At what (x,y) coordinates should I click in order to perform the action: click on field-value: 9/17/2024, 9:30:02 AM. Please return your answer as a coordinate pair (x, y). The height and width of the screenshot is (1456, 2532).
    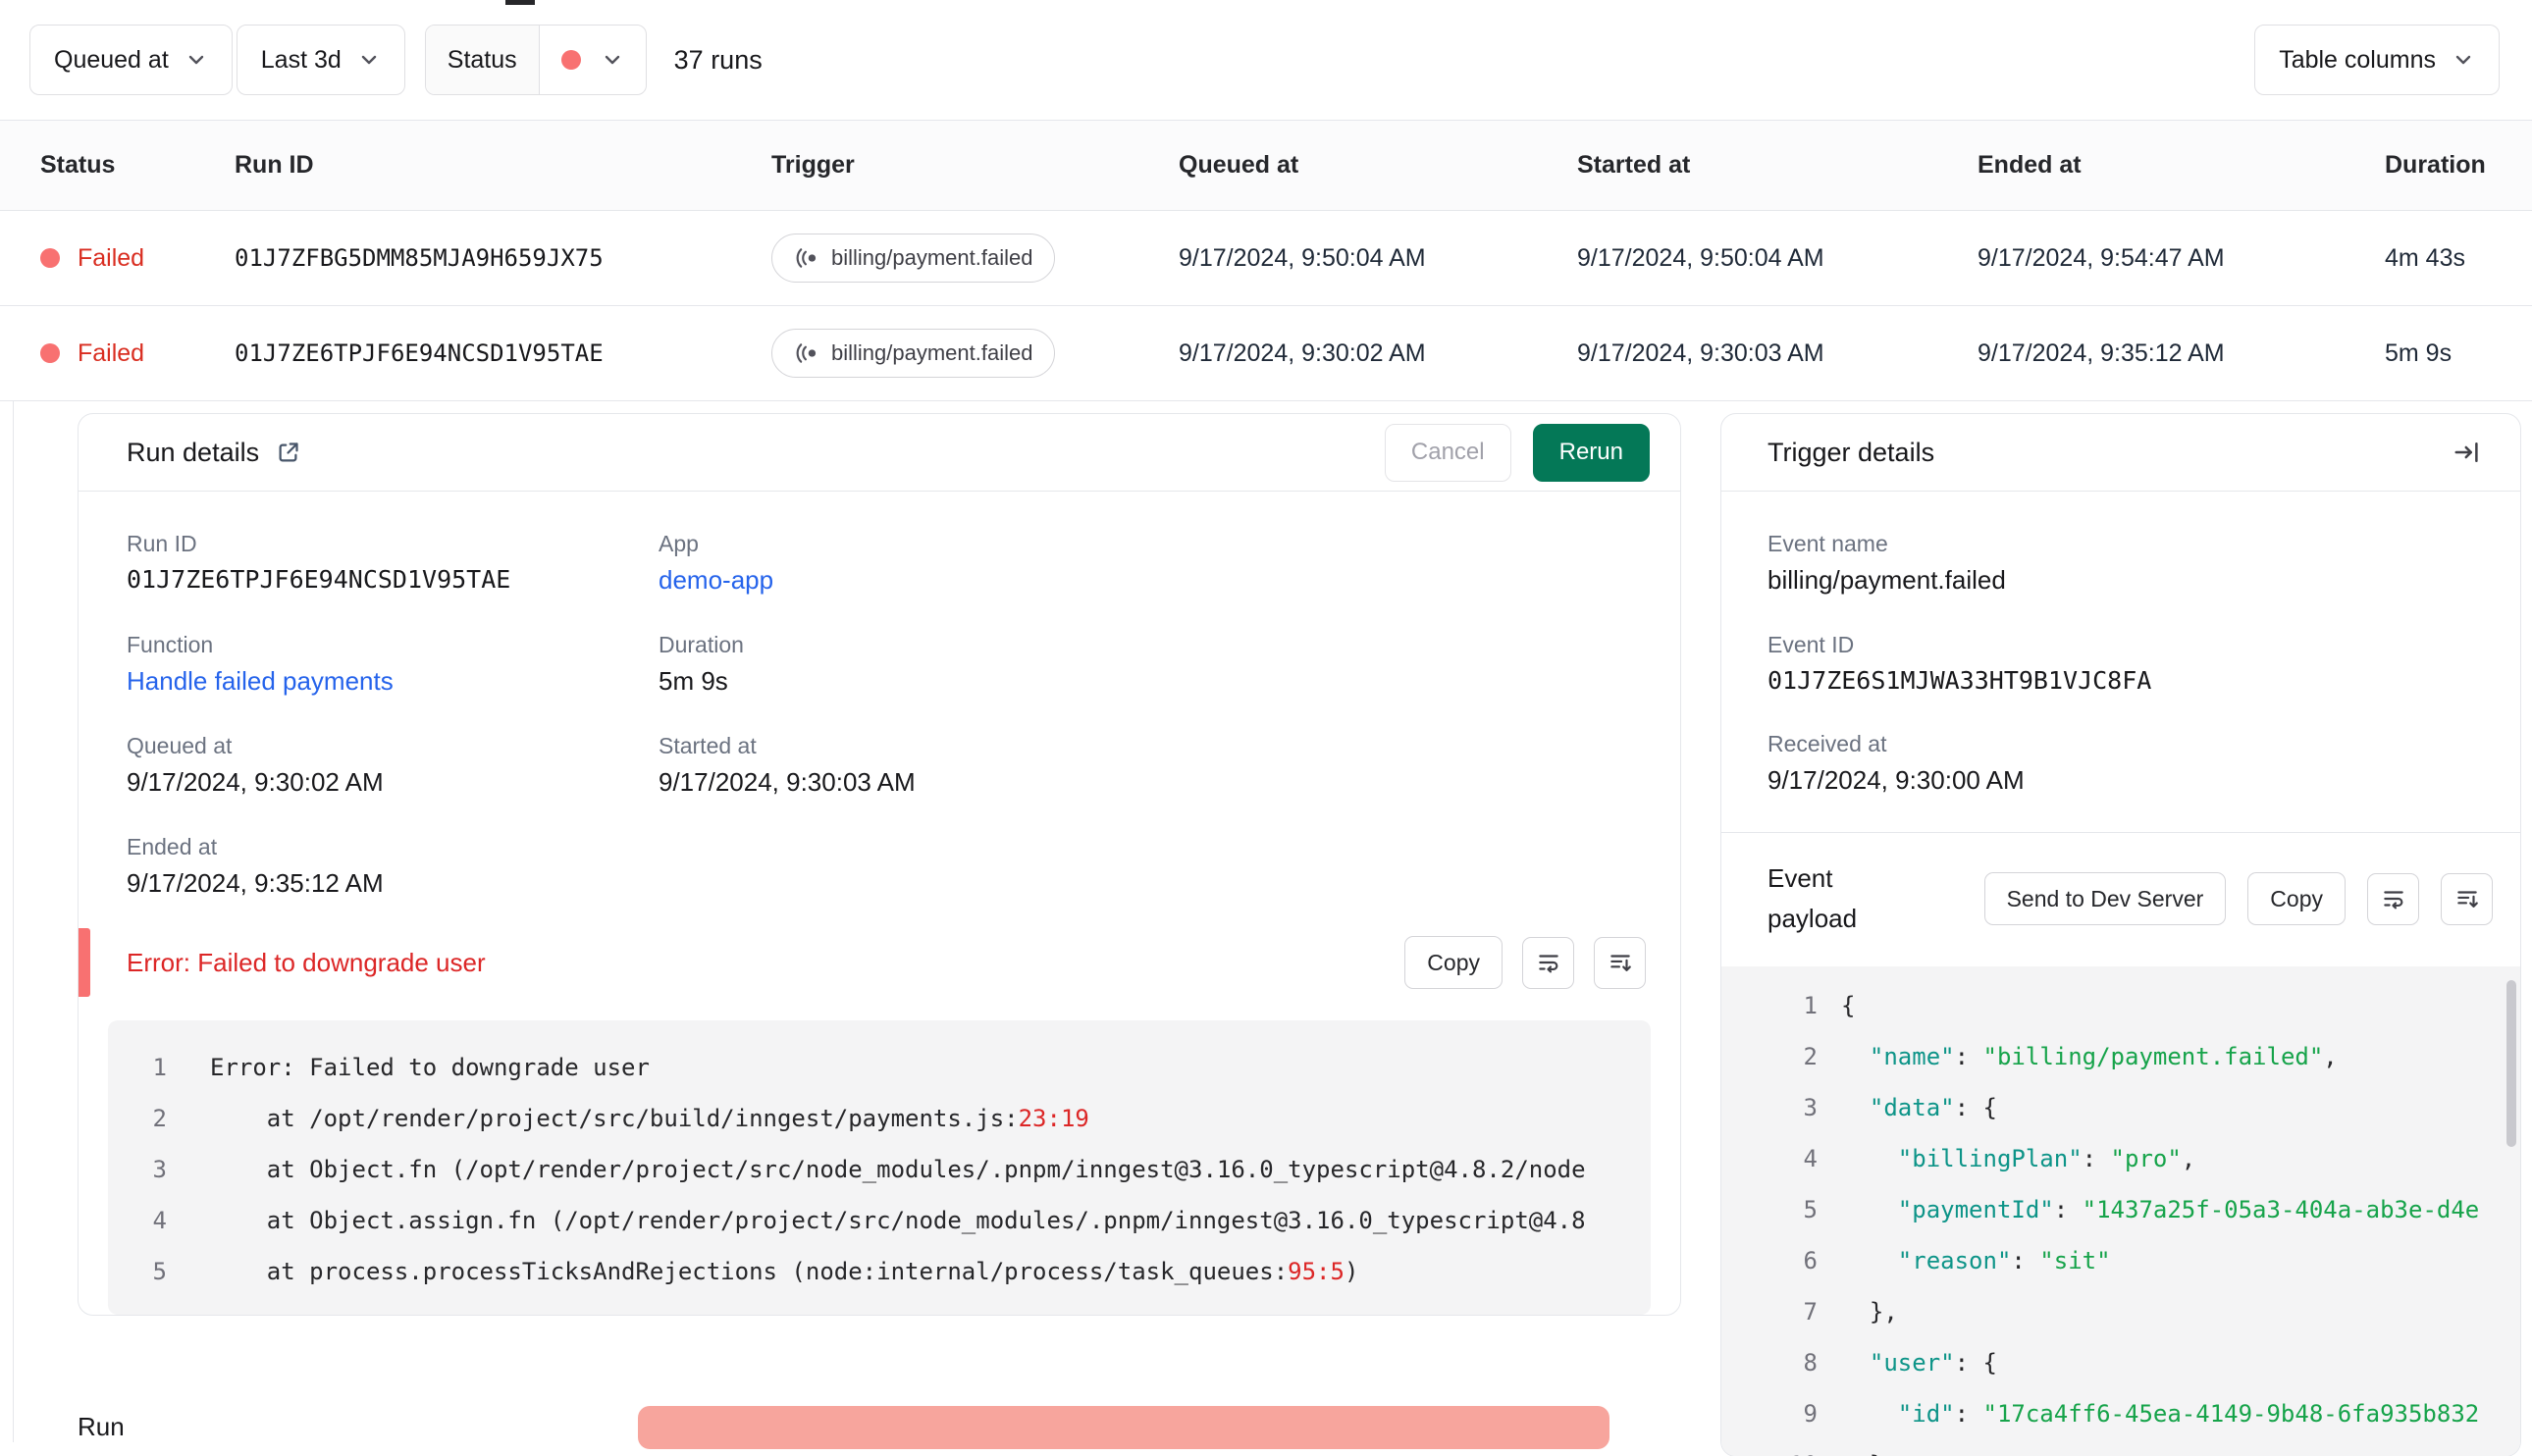
    Looking at the image, I should click on (255, 782).